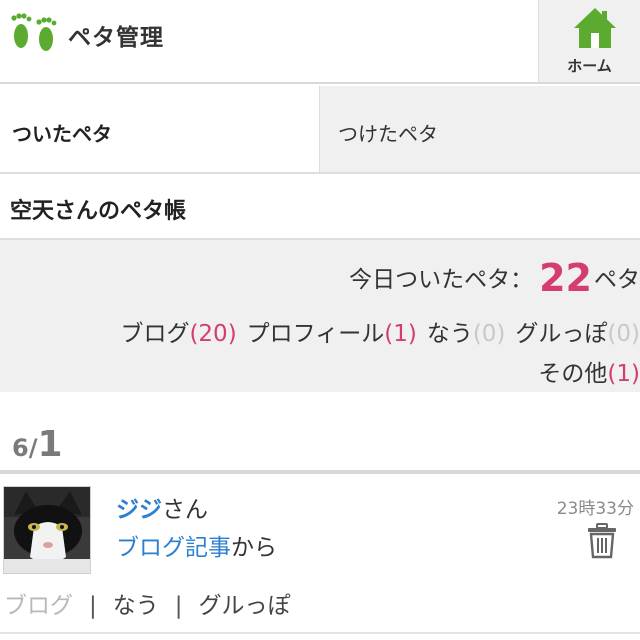  Describe the element at coordinates (602, 541) in the screenshot. I see `trash-icon` at that location.